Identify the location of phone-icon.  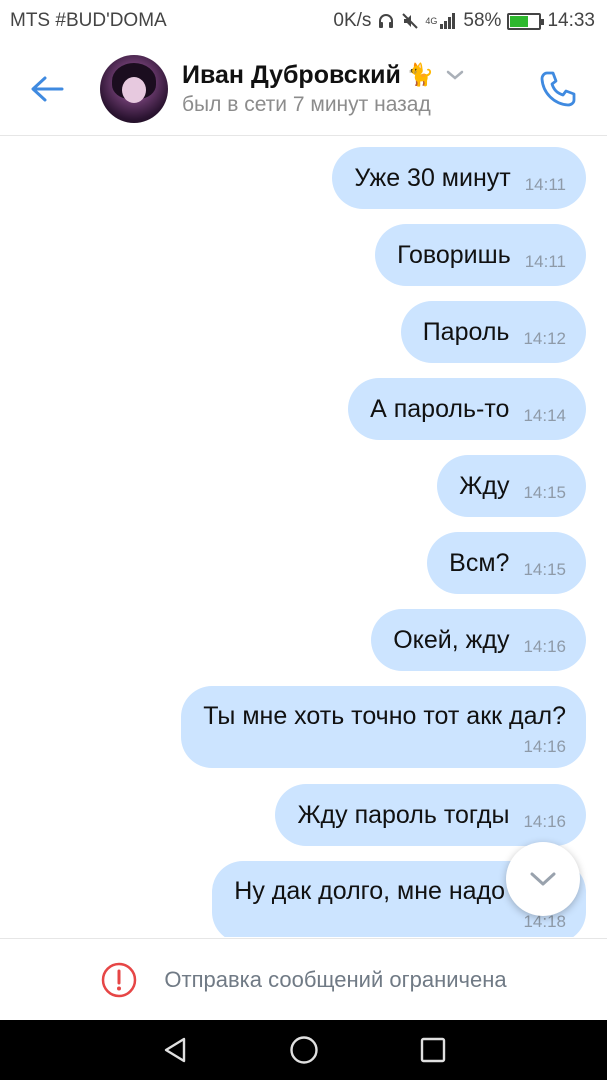
(558, 89).